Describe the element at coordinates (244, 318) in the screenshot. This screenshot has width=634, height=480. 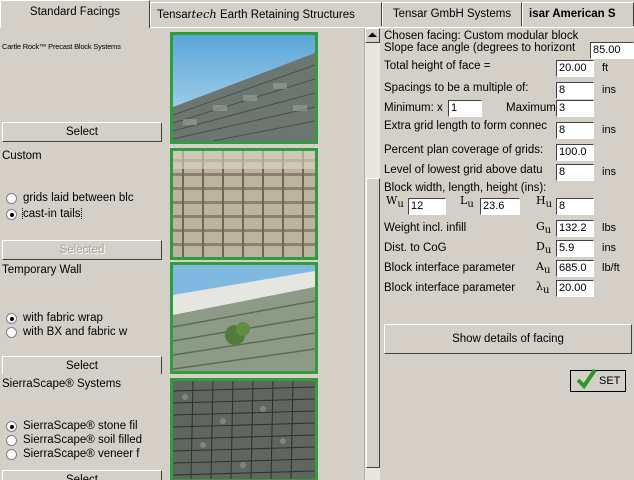
I see `facing-photo-temporary-wall` at that location.